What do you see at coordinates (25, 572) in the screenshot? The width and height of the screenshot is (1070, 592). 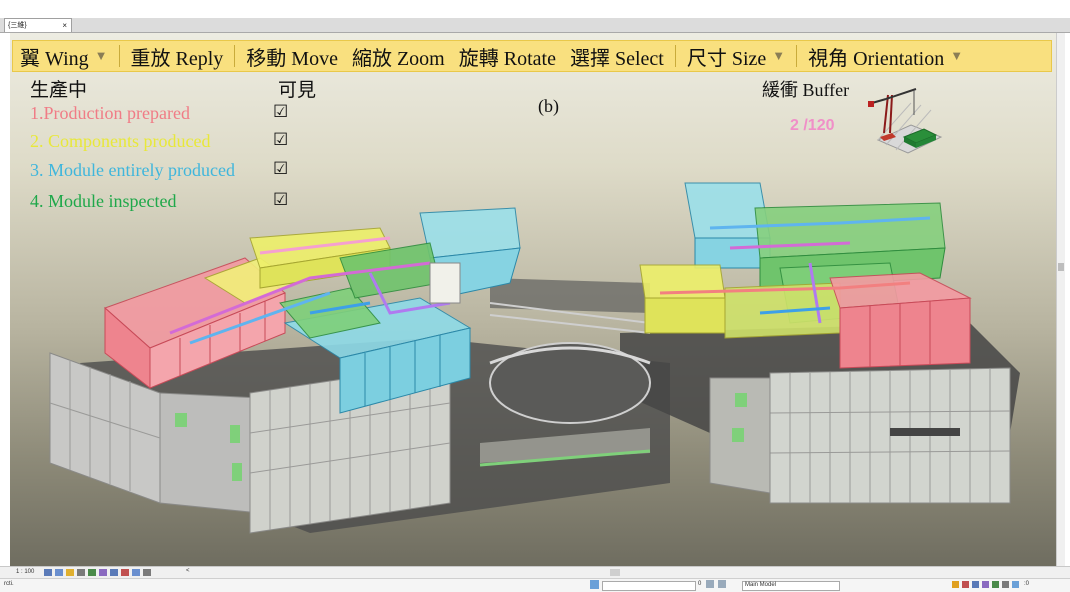 I see `scale-label: 1 : 100` at bounding box center [25, 572].